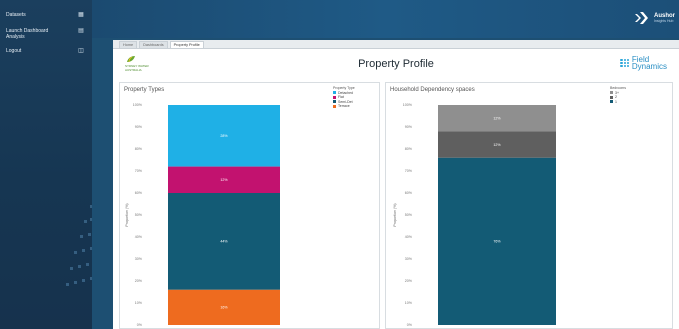 This screenshot has width=679, height=329. I want to click on data-label: 28%, so click(224, 136).